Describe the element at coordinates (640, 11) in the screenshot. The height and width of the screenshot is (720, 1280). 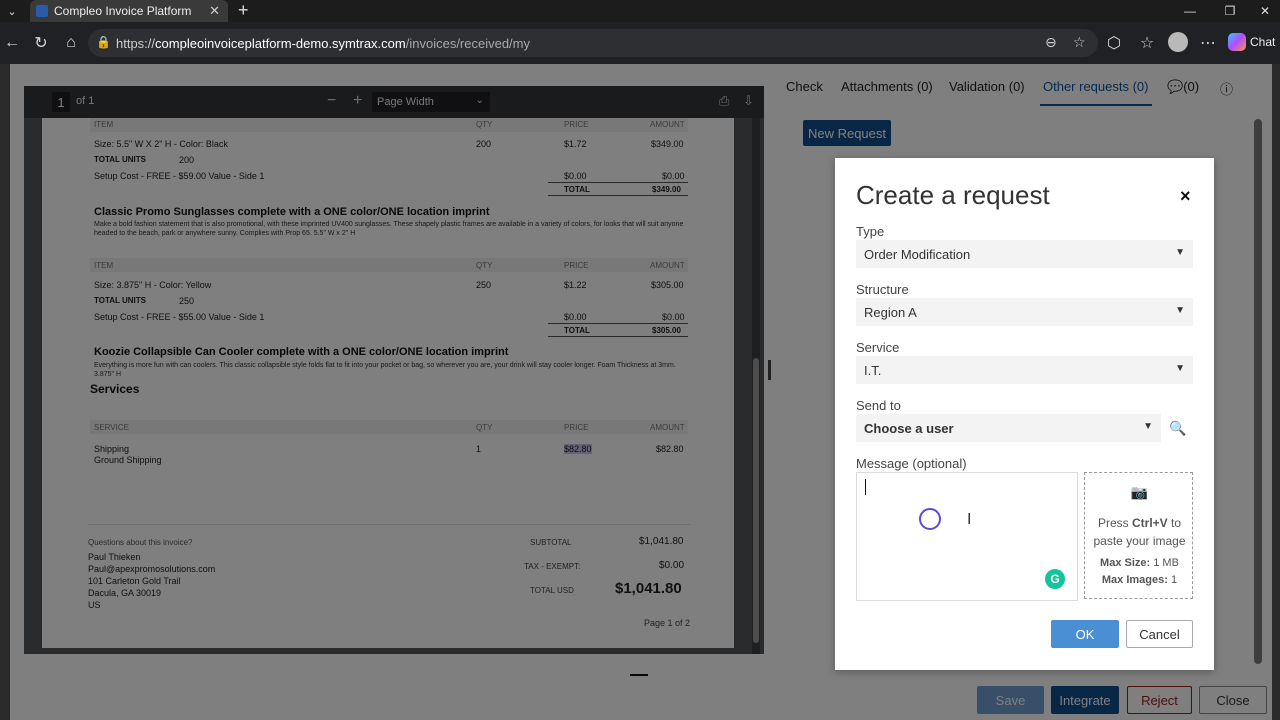
I see `browser-titlebar: ⌄ Compleo Invoice Platform ✕ + — ❐ ✕` at that location.